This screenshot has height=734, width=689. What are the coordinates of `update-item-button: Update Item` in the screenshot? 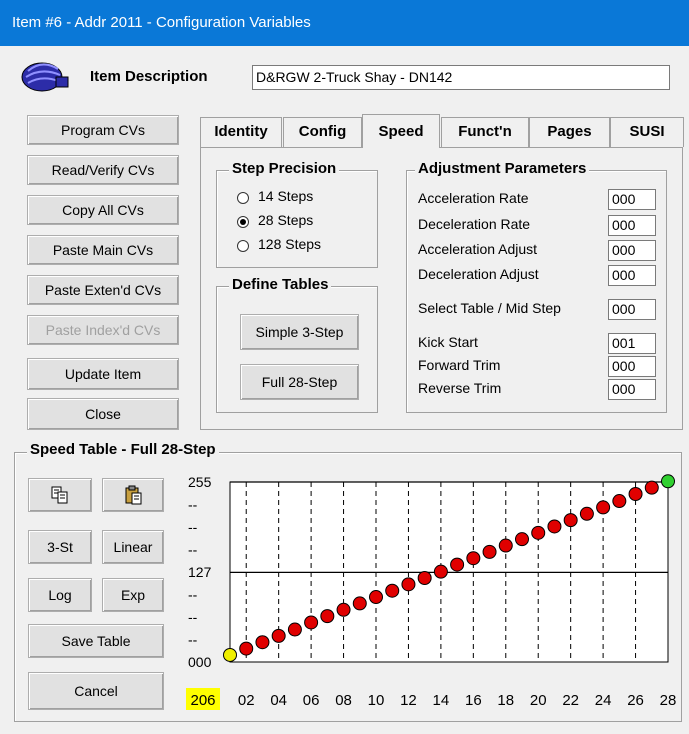 It's located at (103, 374).